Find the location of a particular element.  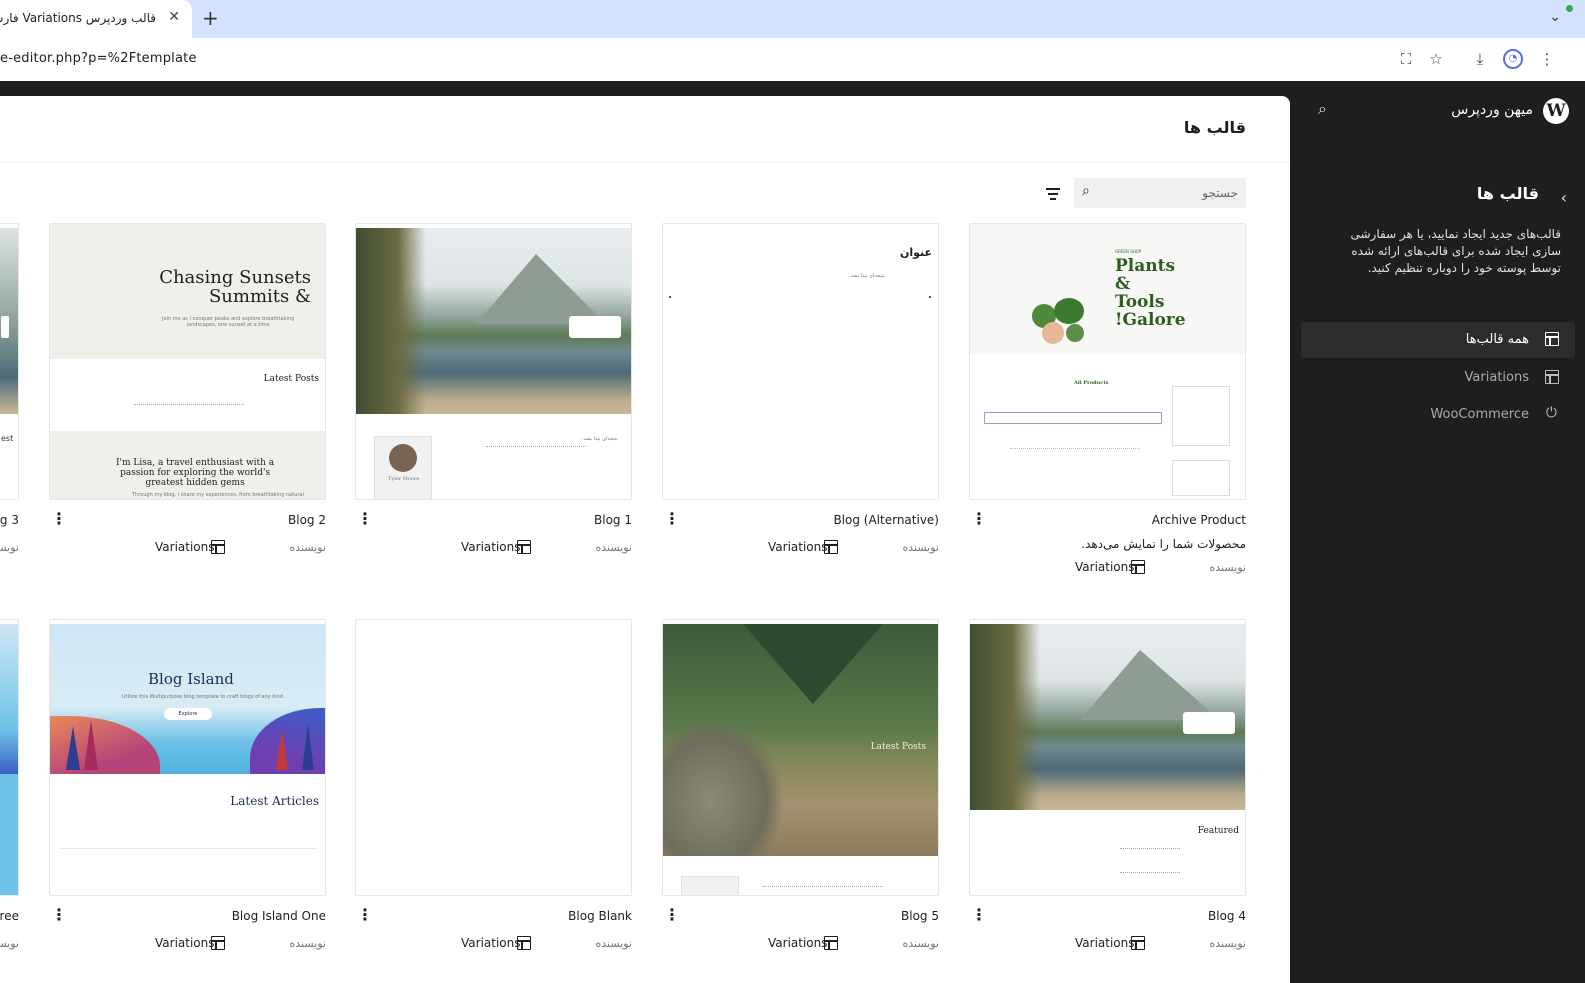

tab-search-chevron-icon: ⌄ is located at coordinates (1555, 17).